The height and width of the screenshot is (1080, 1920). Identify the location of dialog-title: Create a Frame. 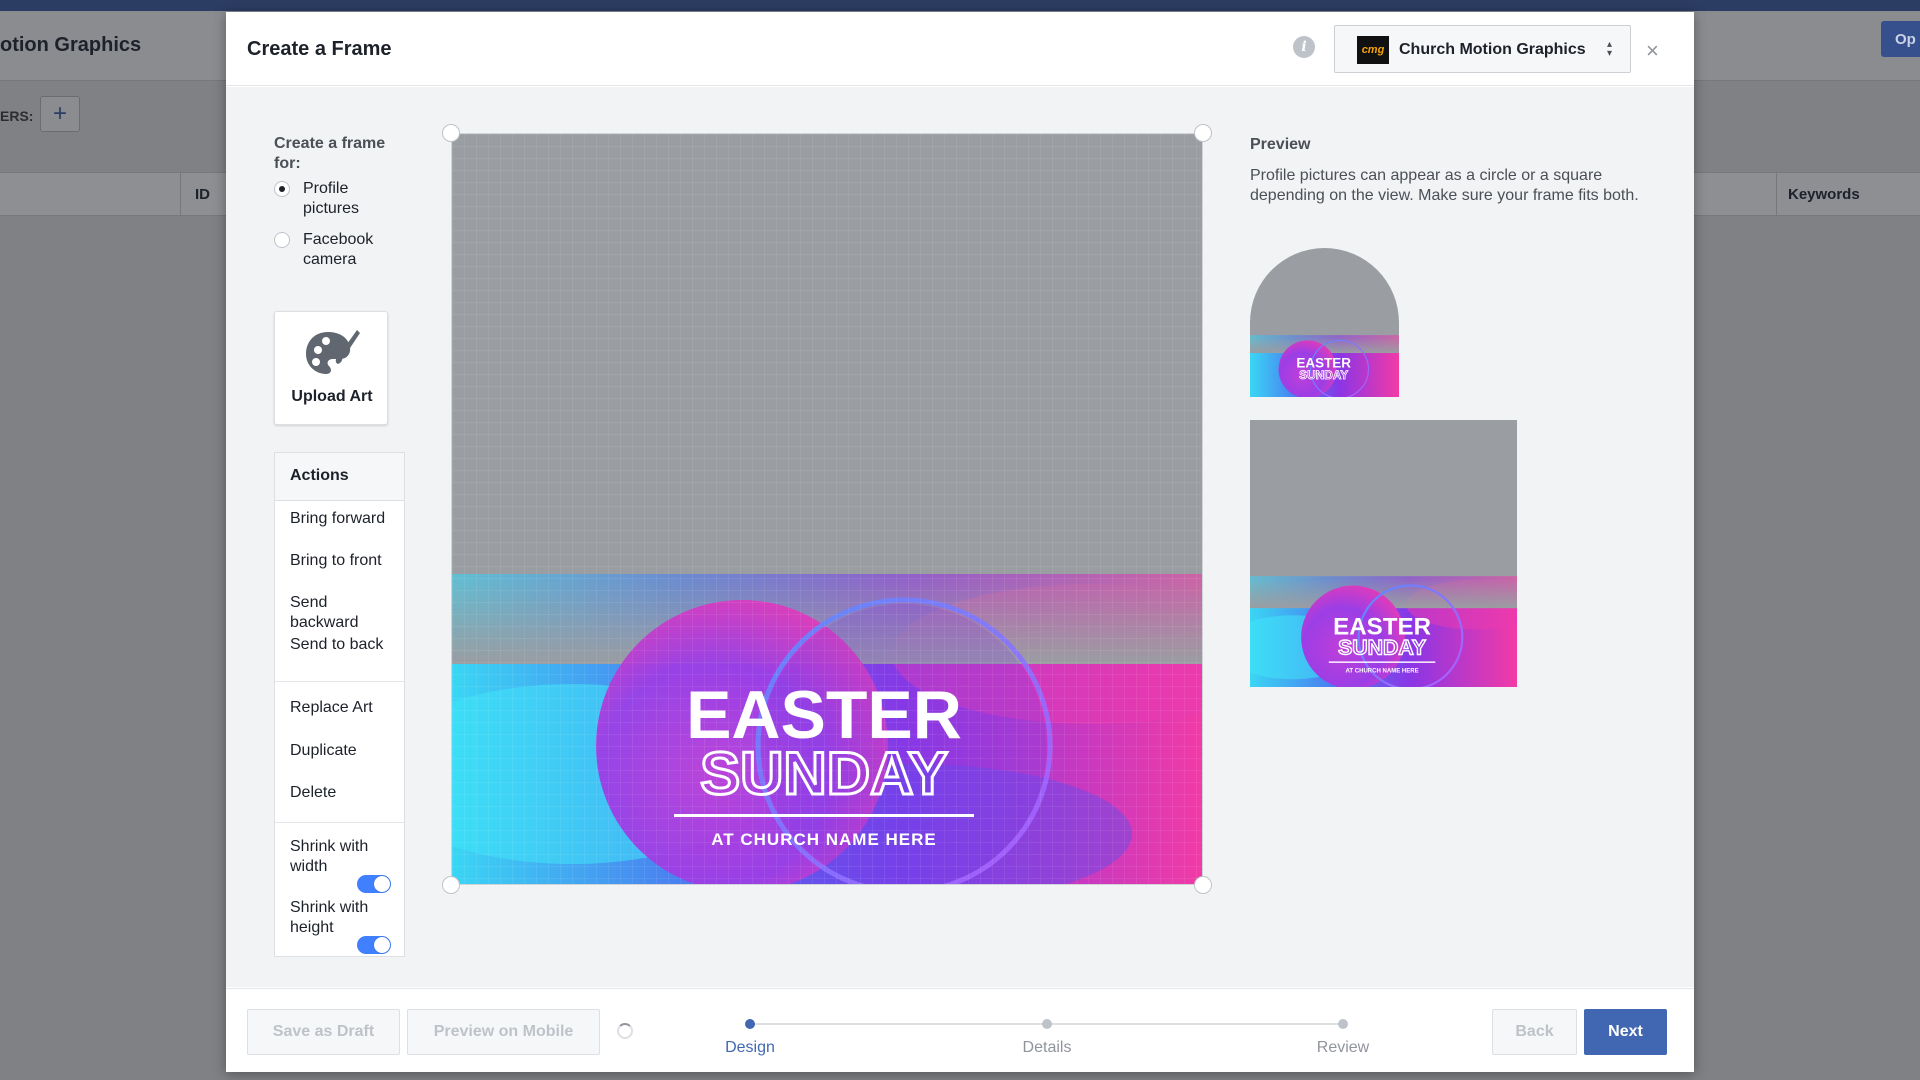
(319, 49).